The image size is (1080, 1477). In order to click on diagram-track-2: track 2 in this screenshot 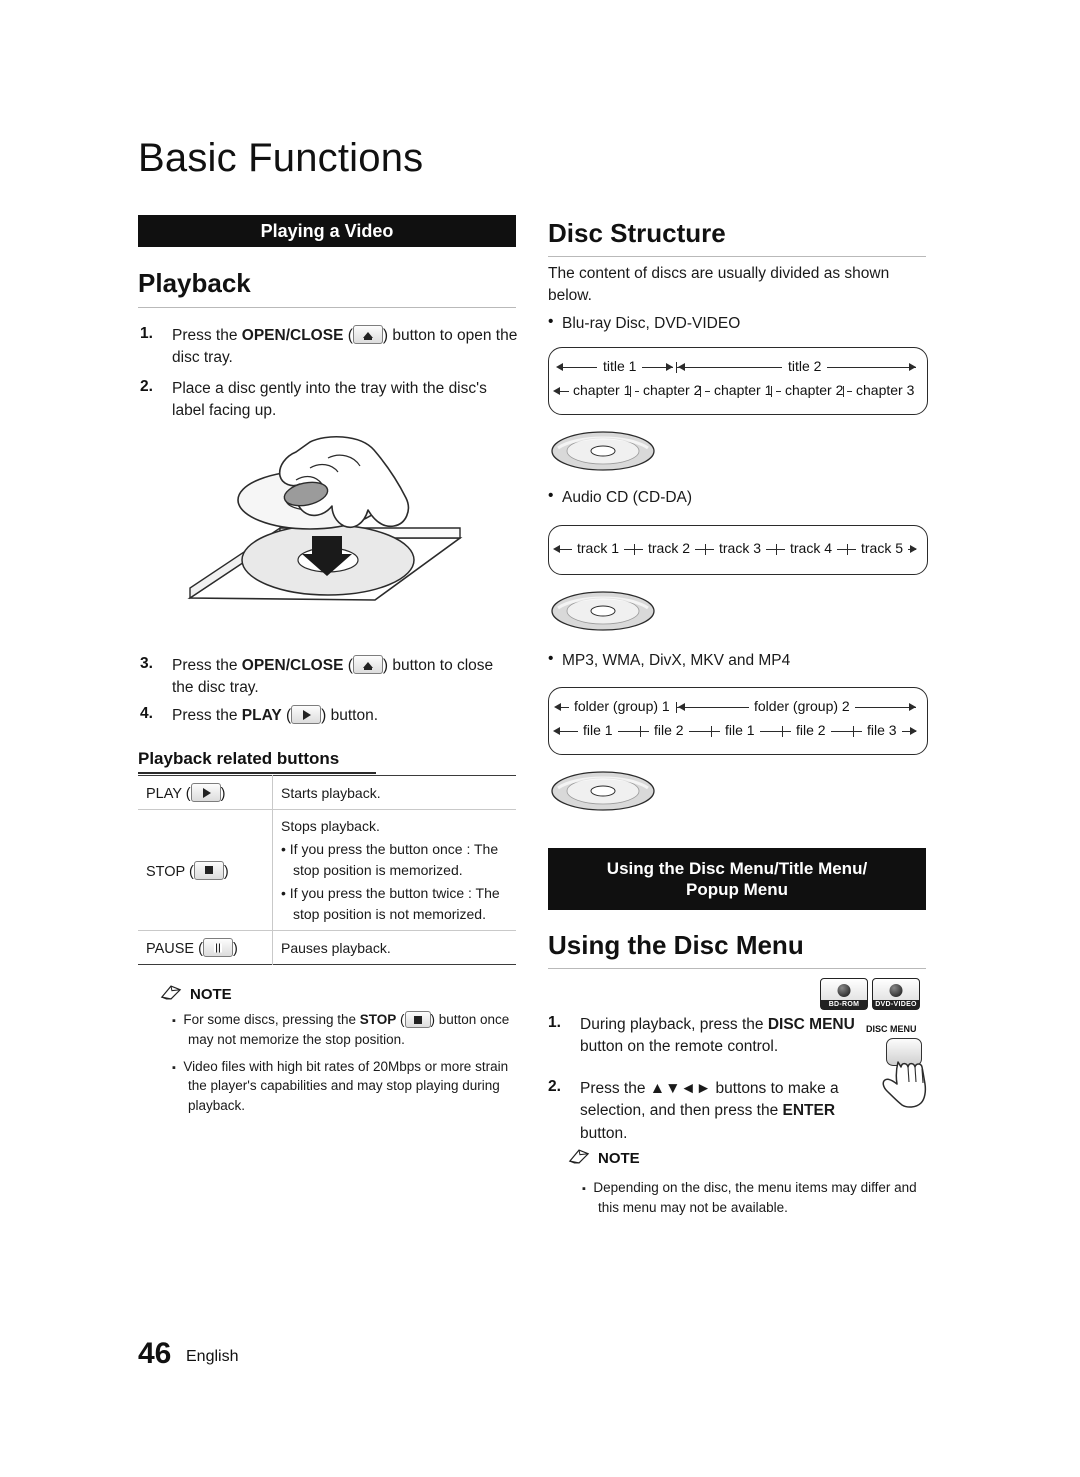, I will do `click(669, 548)`.